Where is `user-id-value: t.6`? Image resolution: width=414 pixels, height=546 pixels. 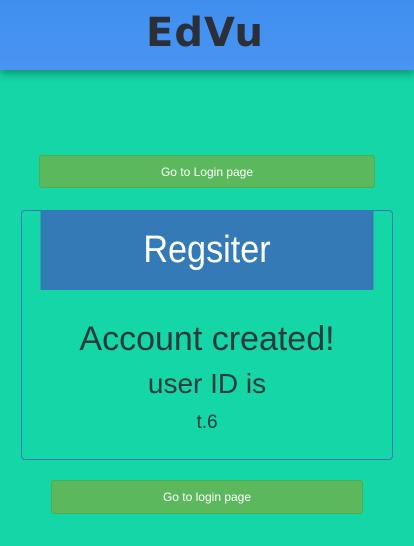
user-id-value: t.6 is located at coordinates (207, 422).